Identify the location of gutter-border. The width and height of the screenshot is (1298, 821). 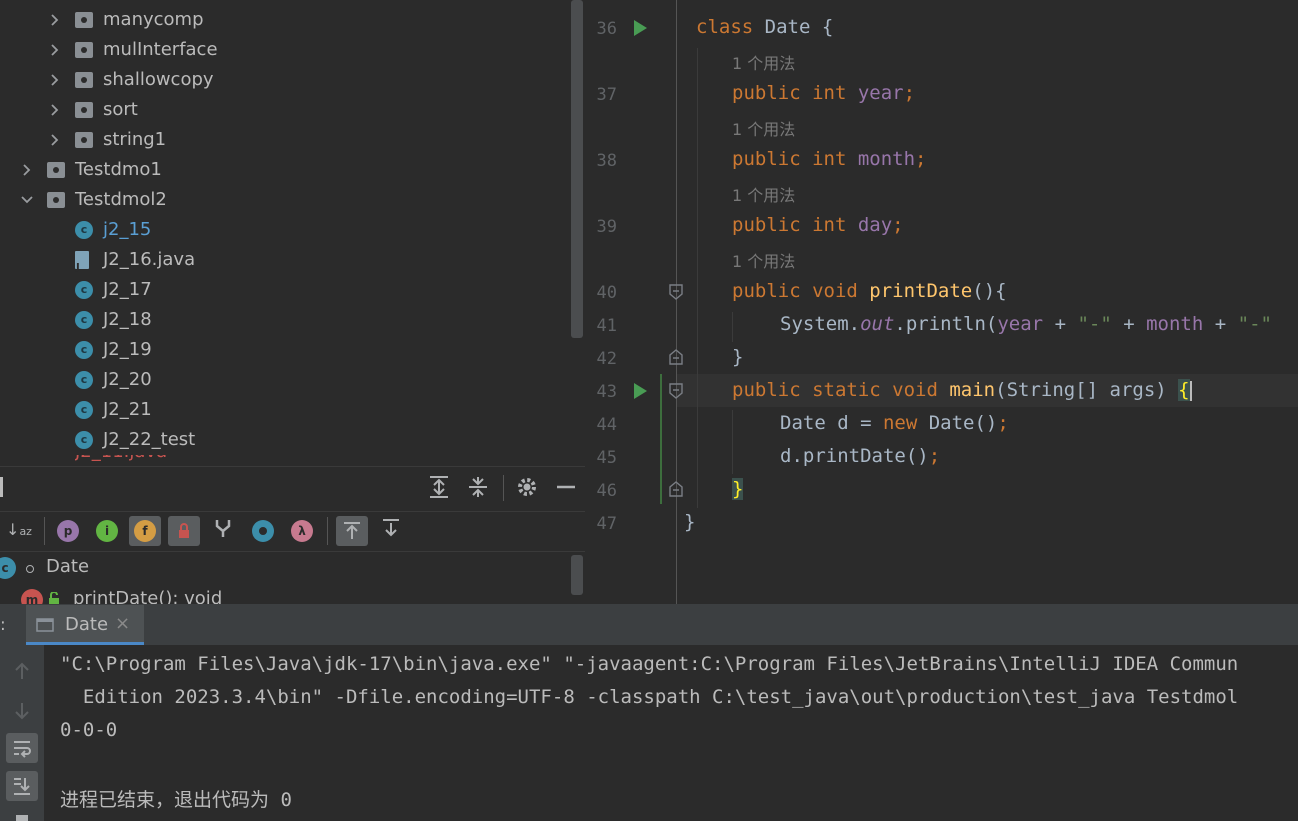
(676, 302).